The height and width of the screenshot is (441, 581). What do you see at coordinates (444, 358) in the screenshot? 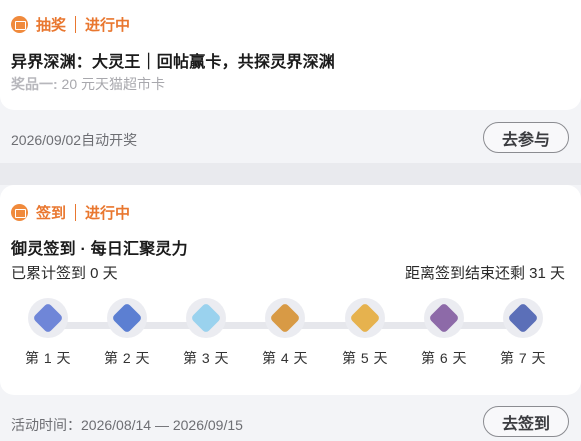
I see `day-label: 第 6 天` at bounding box center [444, 358].